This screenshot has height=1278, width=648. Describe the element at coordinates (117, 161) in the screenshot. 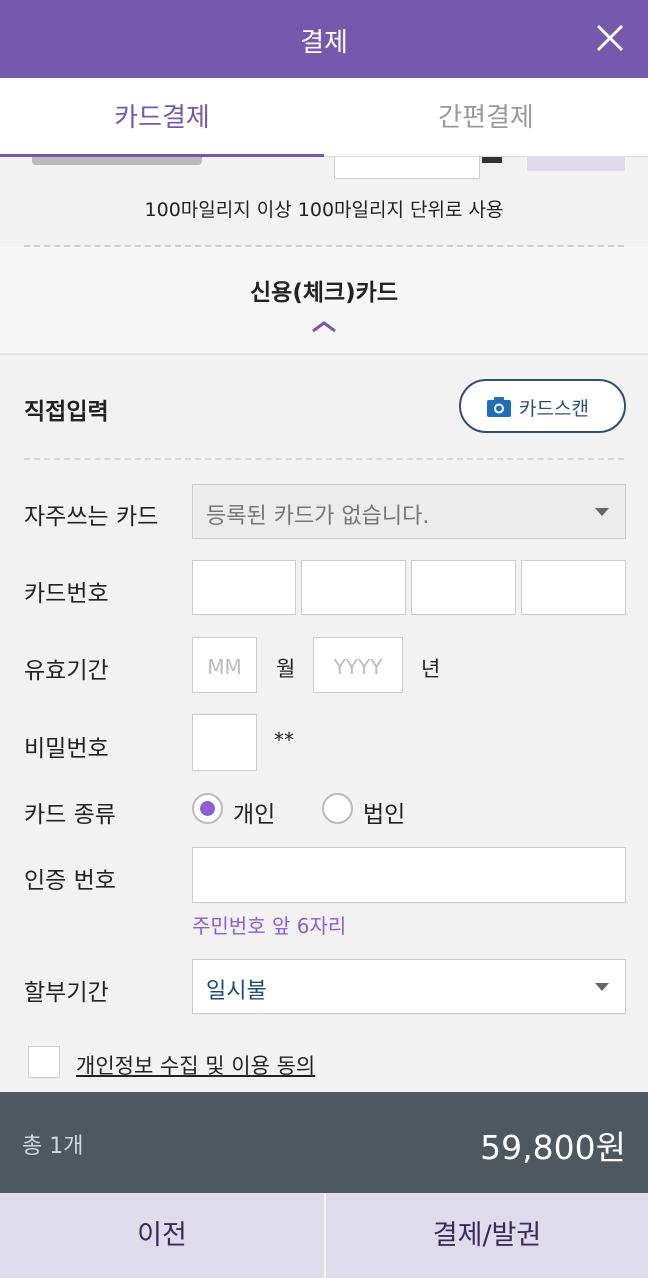

I see `mileage-label-cut` at that location.